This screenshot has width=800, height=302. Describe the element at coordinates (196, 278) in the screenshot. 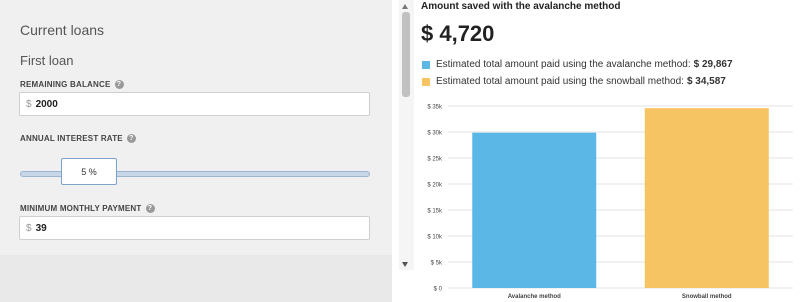

I see `panel-footer` at that location.